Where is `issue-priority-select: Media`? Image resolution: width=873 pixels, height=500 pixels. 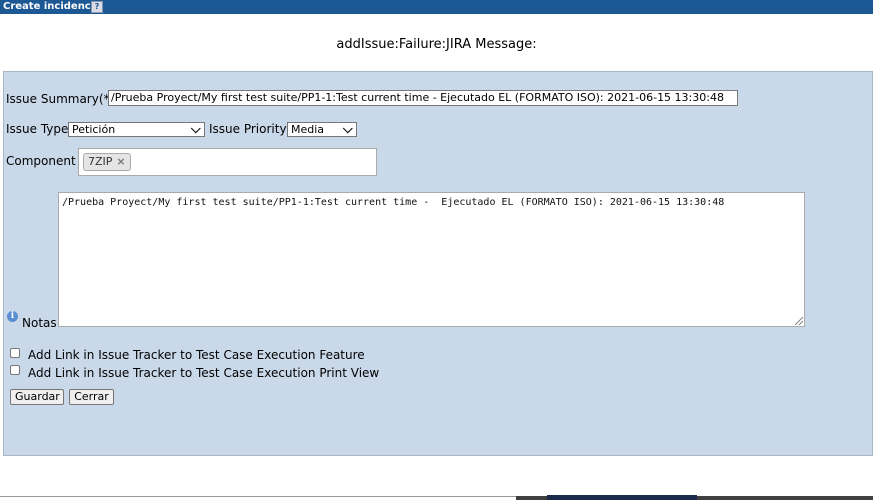 issue-priority-select: Media is located at coordinates (322, 129).